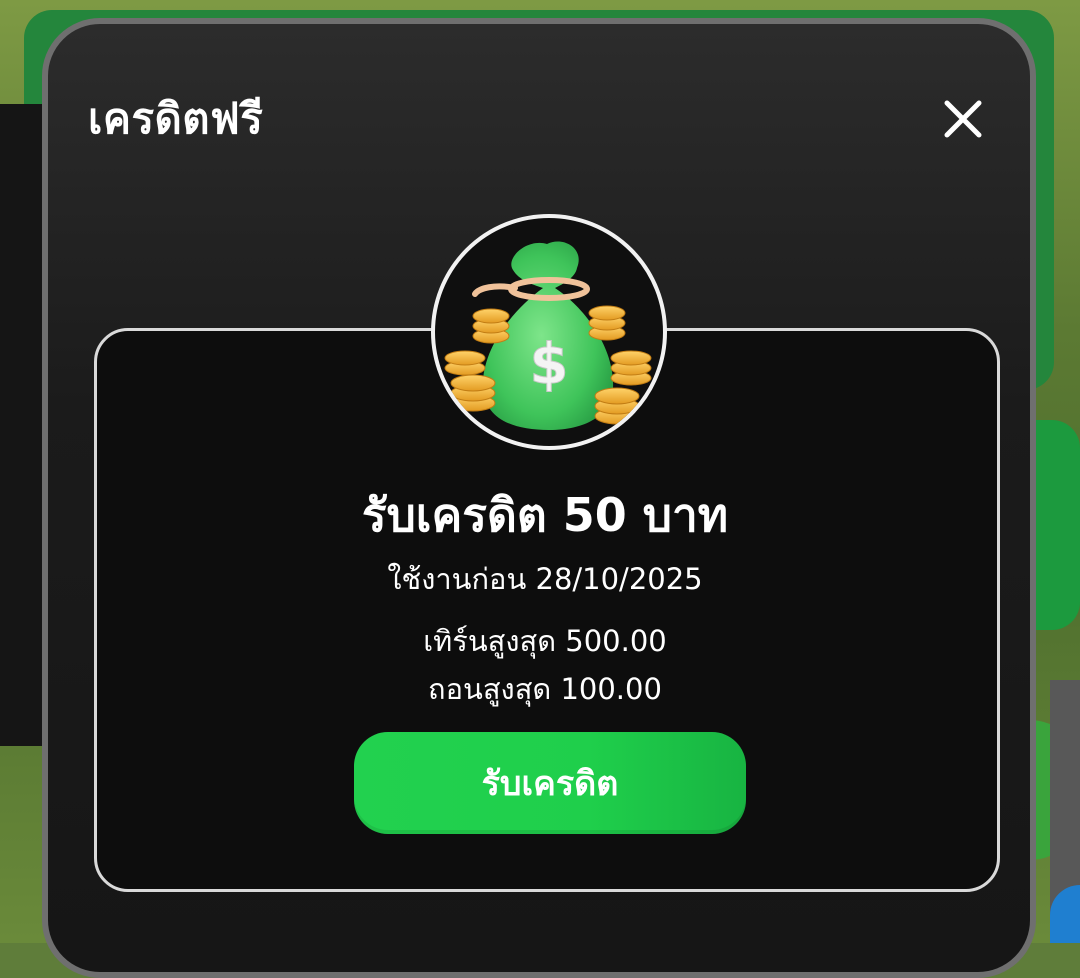  Describe the element at coordinates (545, 641) in the screenshot. I see `turnover-limit: เทิร์นสูงสุด 500.00` at that location.